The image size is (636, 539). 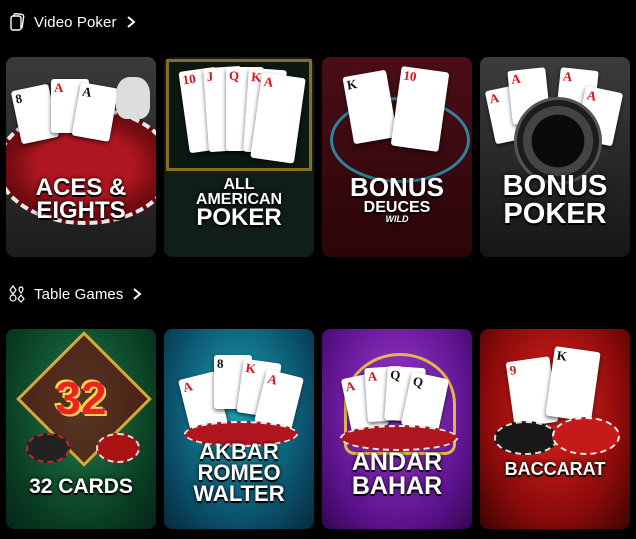 What do you see at coordinates (17, 294) in the screenshot?
I see `card-suits-icon` at bounding box center [17, 294].